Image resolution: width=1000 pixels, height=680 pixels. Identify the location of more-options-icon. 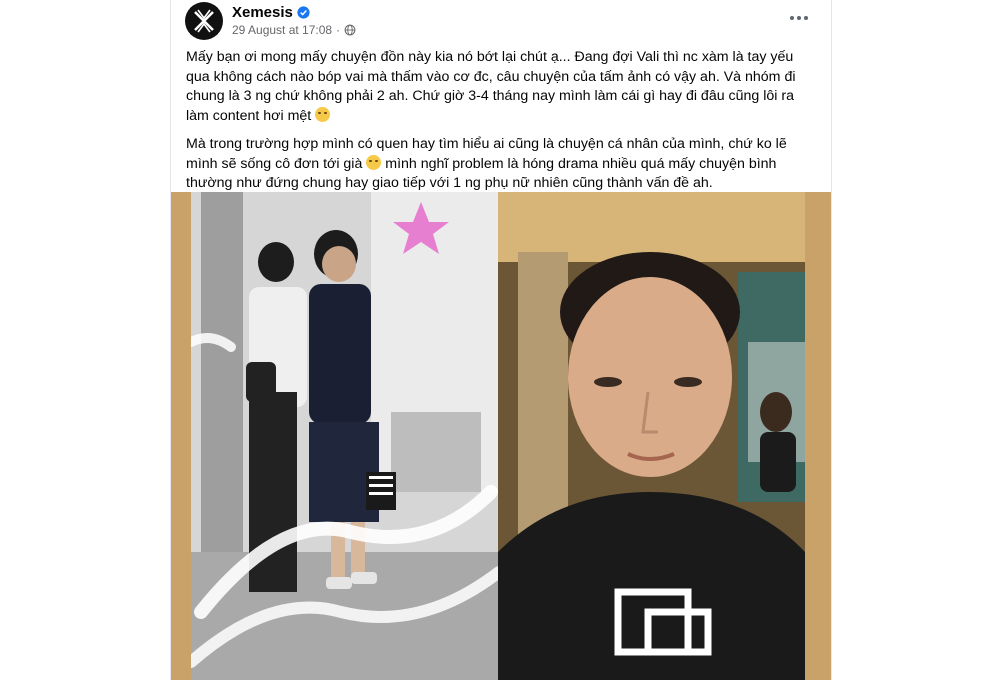
(799, 18).